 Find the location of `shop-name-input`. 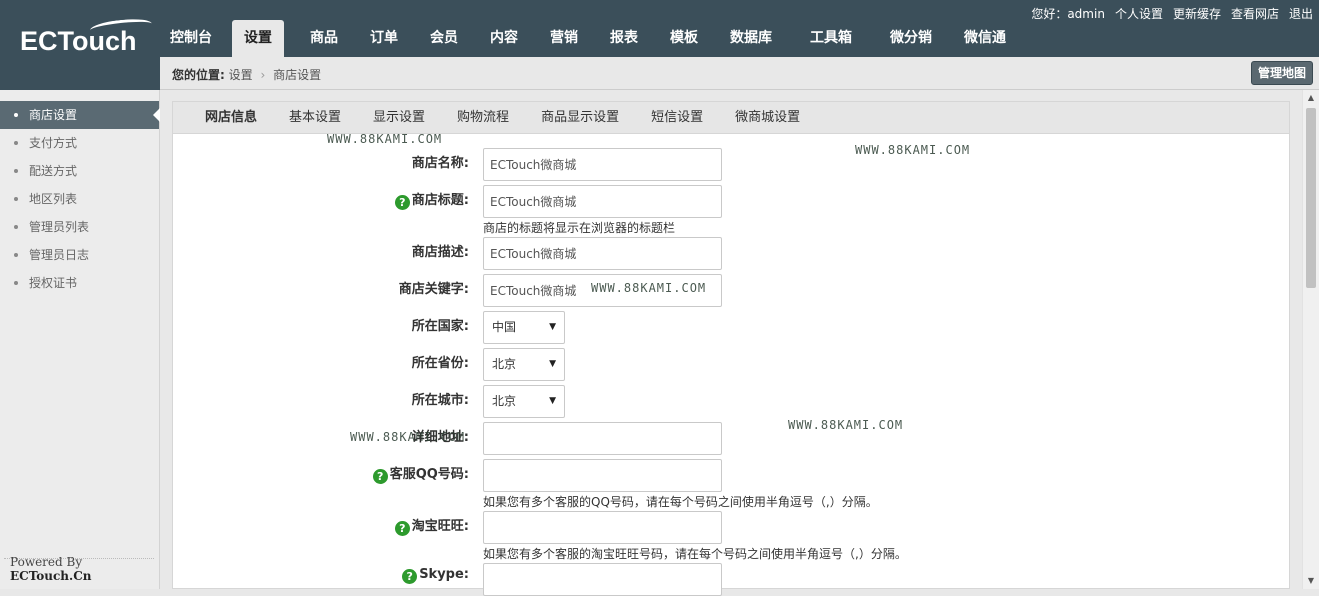

shop-name-input is located at coordinates (602, 164).